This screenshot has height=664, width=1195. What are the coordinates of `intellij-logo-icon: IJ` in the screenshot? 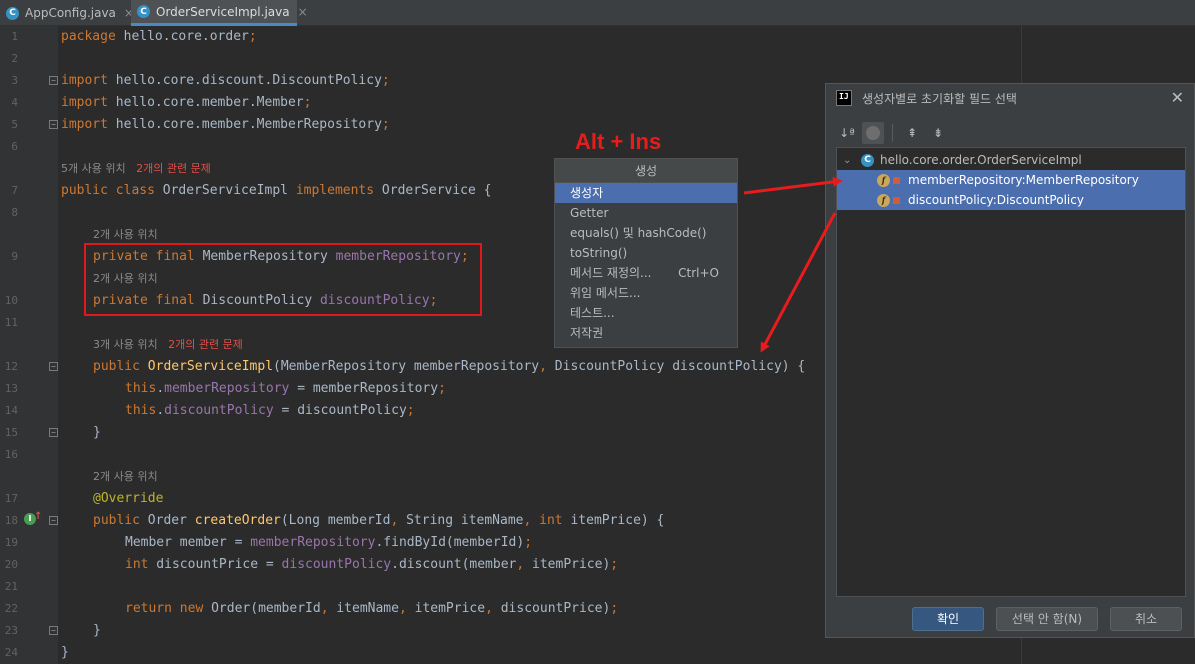 It's located at (844, 98).